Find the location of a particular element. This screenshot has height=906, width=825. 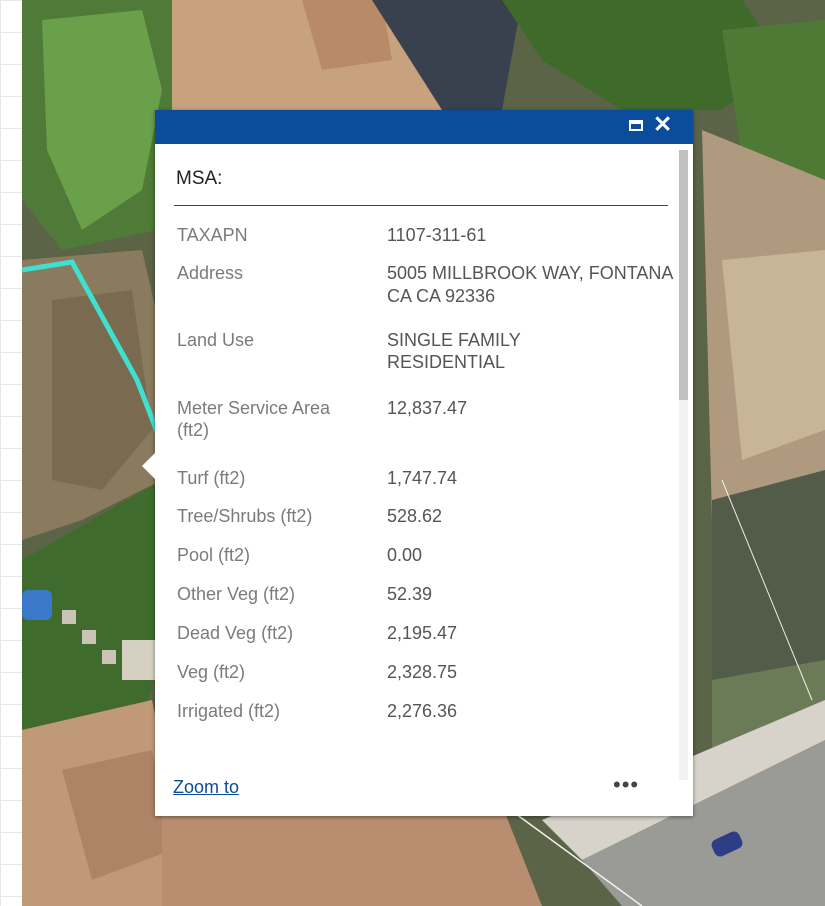

attribute-label: Pool (ft2) is located at coordinates (214, 555).